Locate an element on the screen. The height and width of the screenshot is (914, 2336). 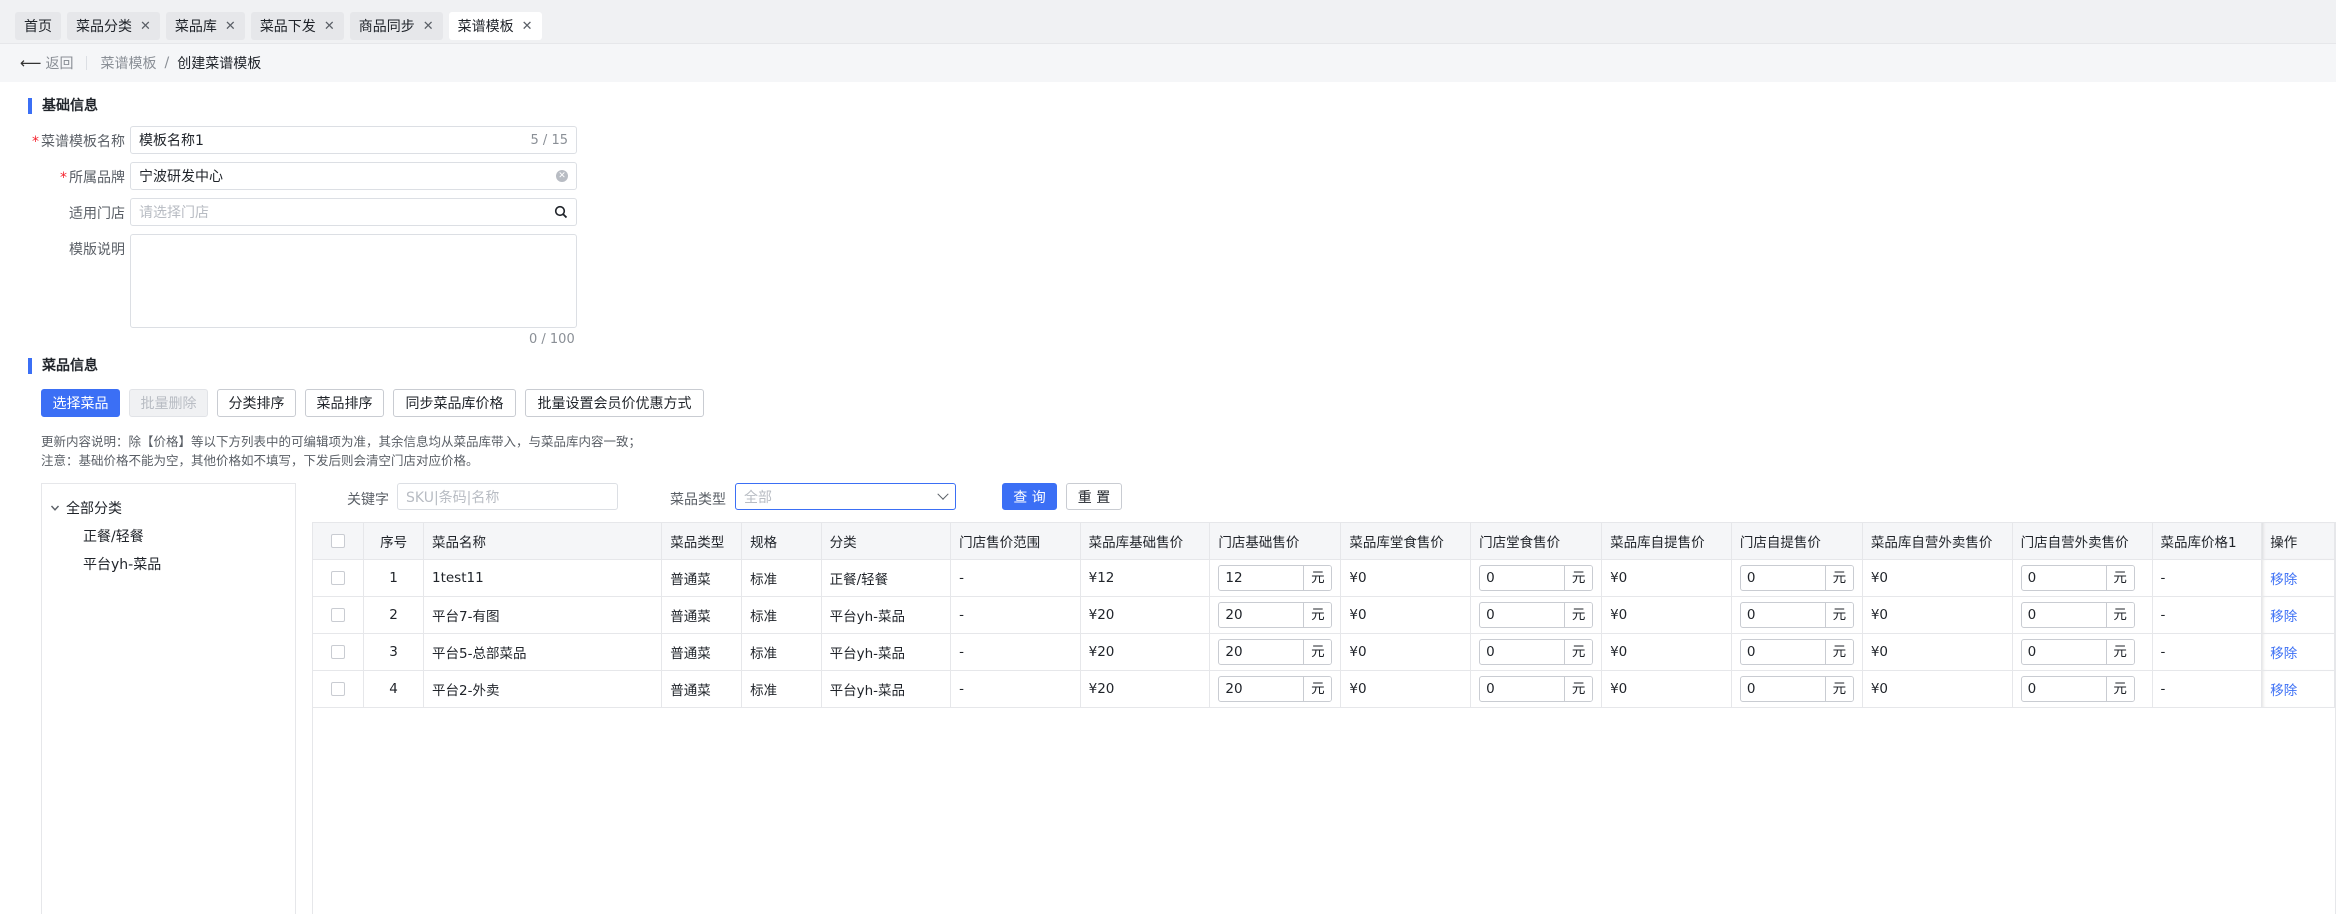
tree-item: 平台yh-菜品 is located at coordinates (122, 564).